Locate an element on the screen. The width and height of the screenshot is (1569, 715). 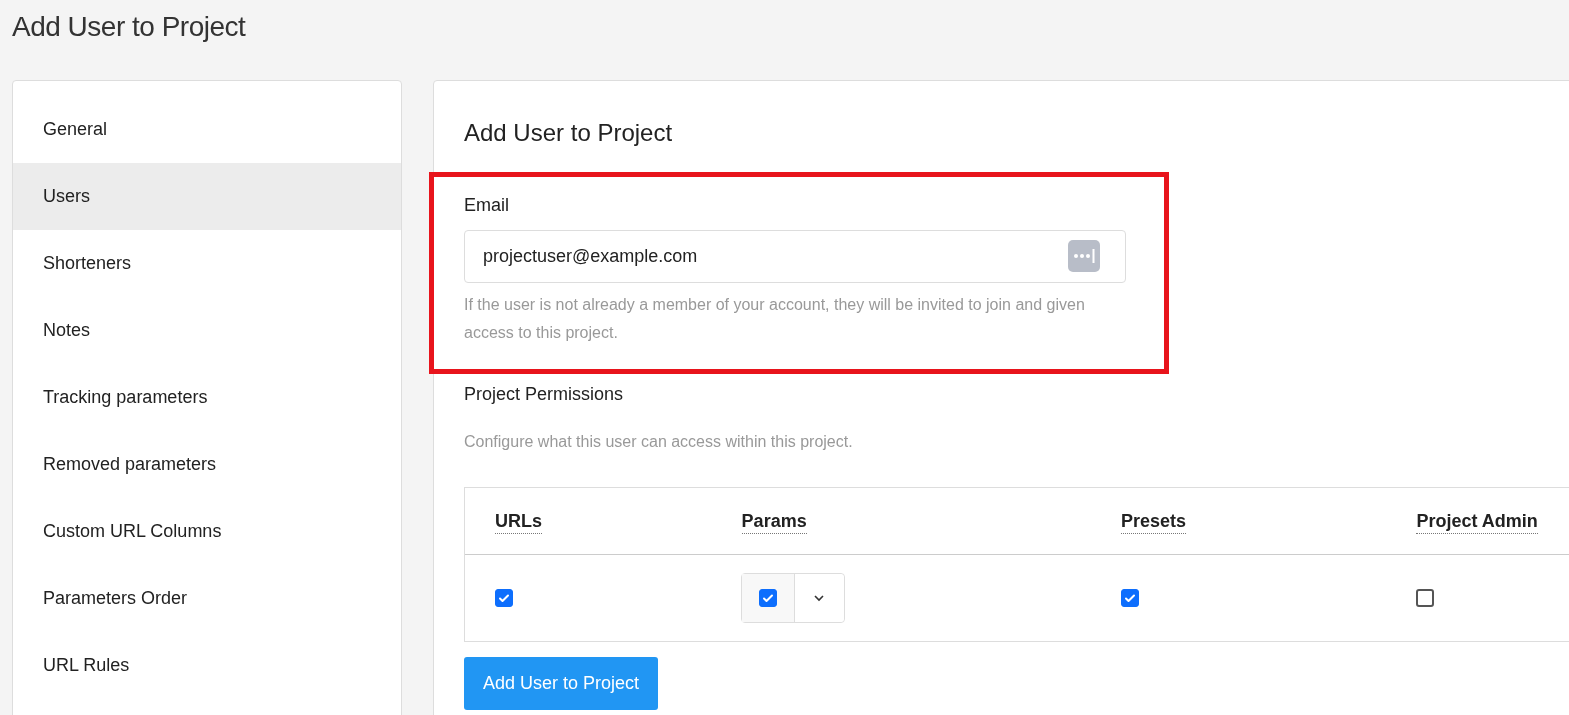
column-header: Project Admin is located at coordinates (1477, 522).